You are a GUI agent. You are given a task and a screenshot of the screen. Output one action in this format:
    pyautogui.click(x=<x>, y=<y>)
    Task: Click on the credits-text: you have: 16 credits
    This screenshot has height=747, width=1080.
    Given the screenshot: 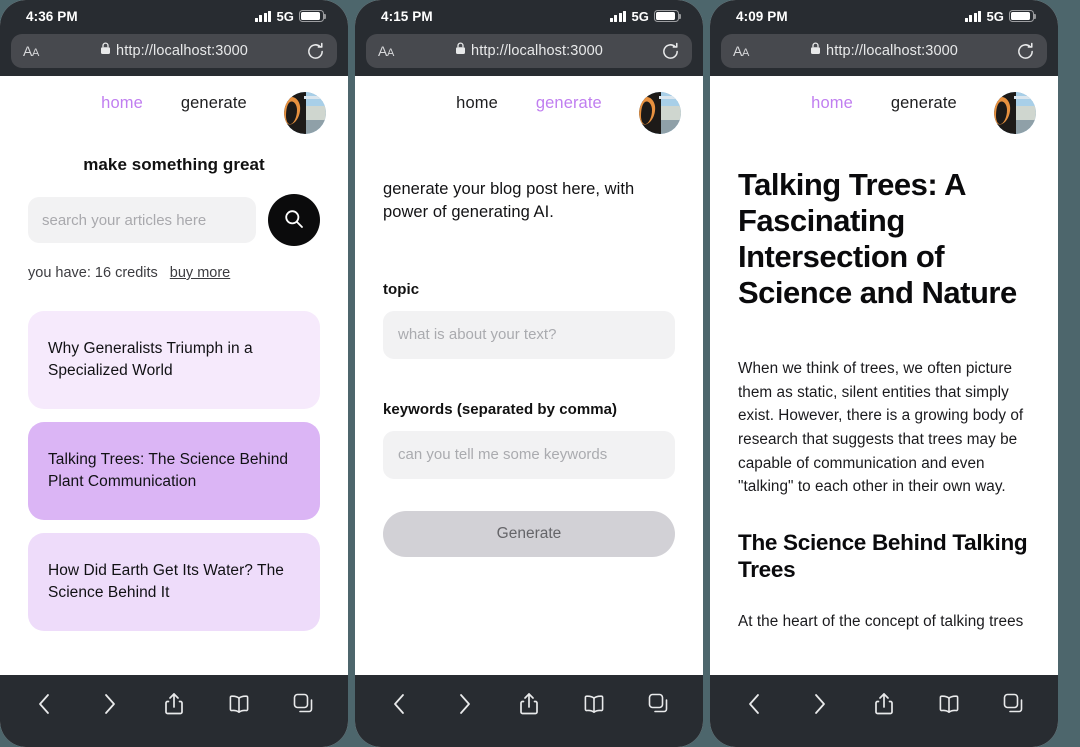 What is the action you would take?
    pyautogui.click(x=93, y=273)
    